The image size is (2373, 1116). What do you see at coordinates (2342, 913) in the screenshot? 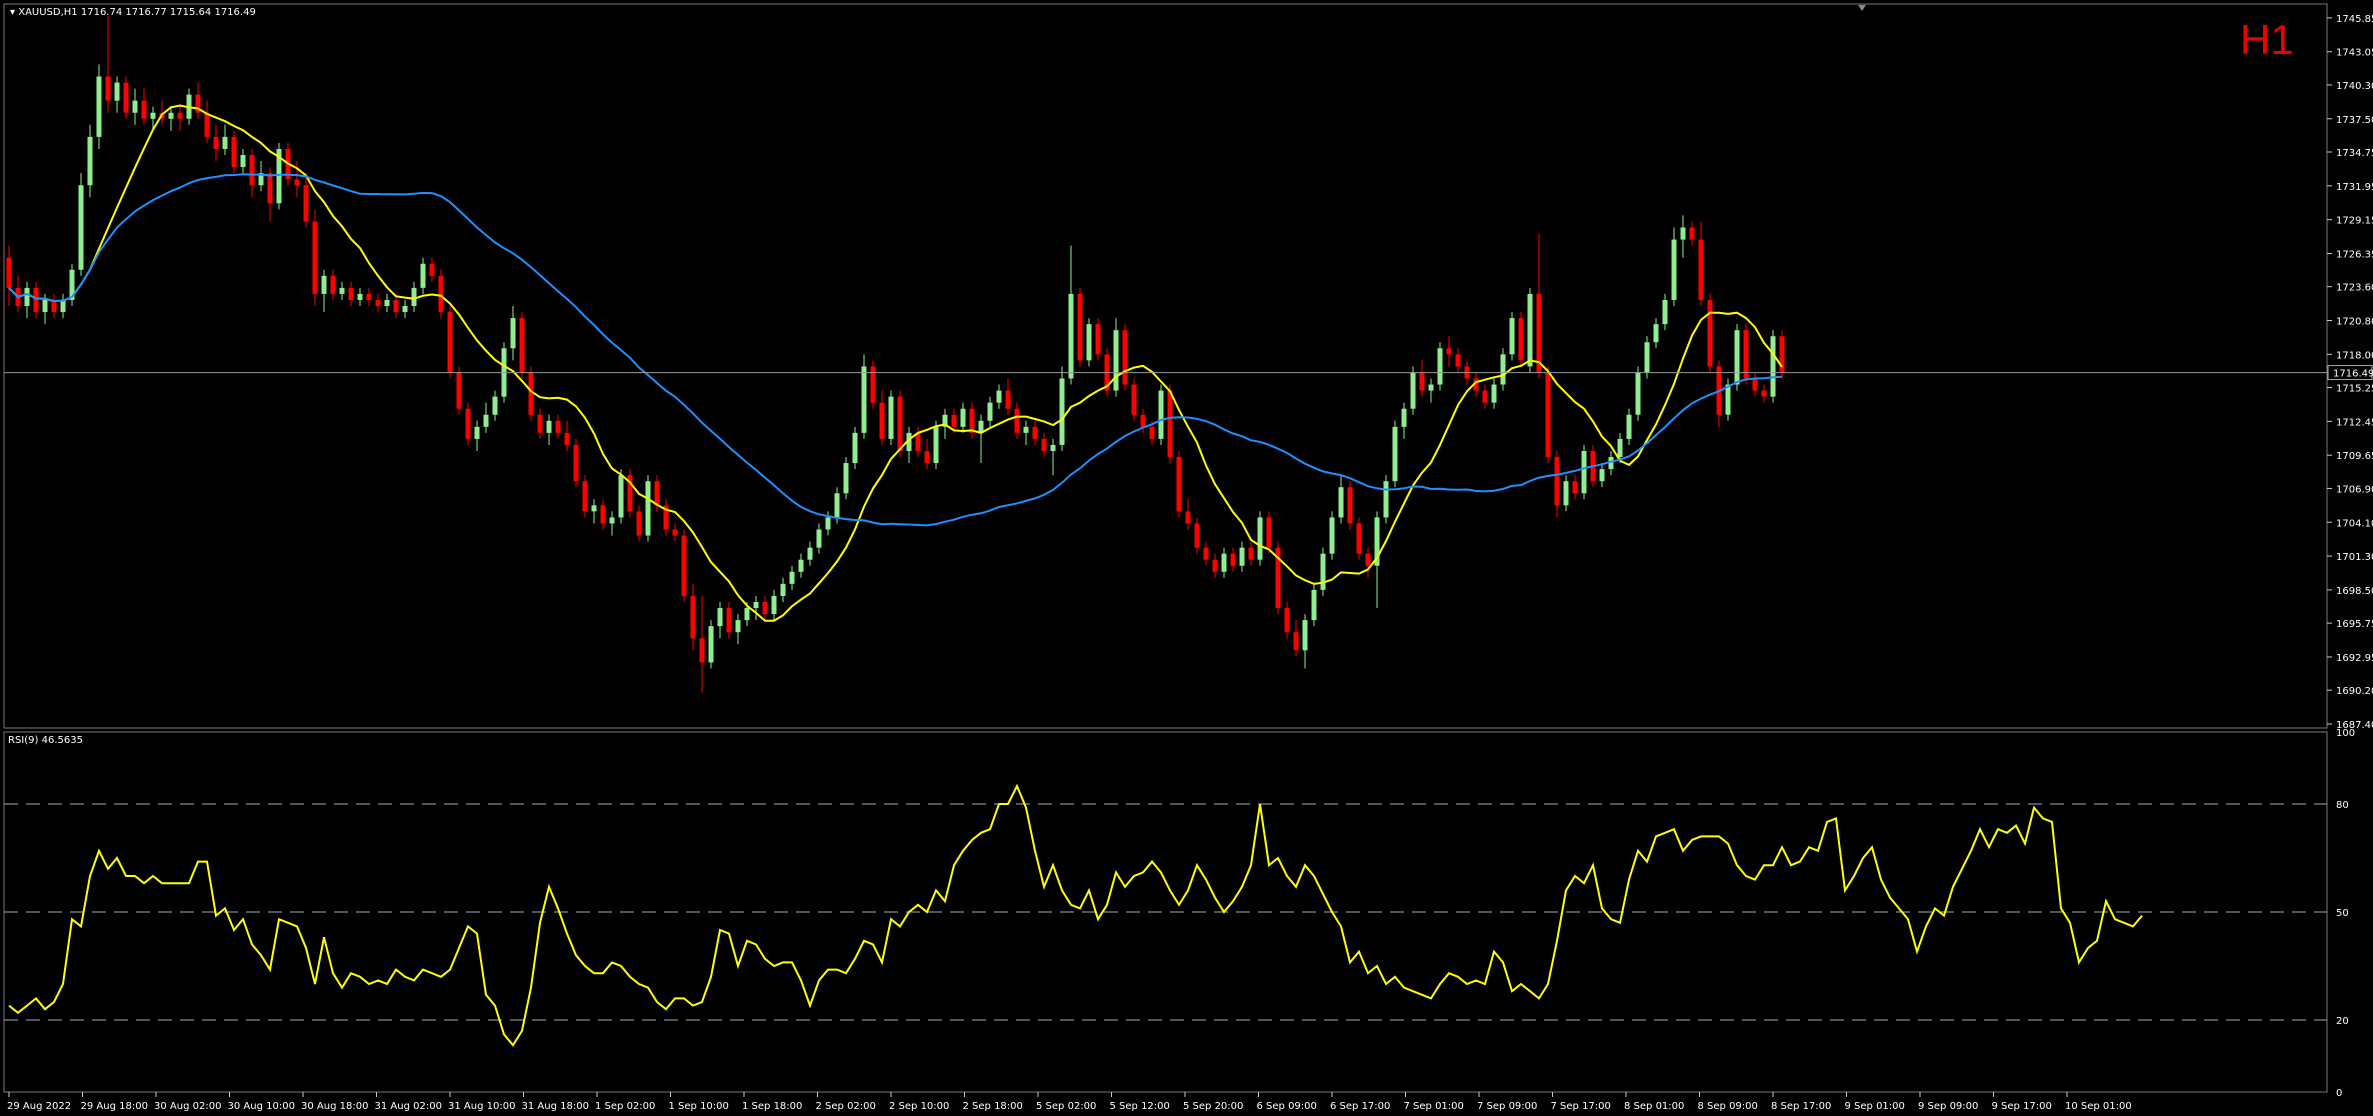
I see `rsi-tick-label: 50` at bounding box center [2342, 913].